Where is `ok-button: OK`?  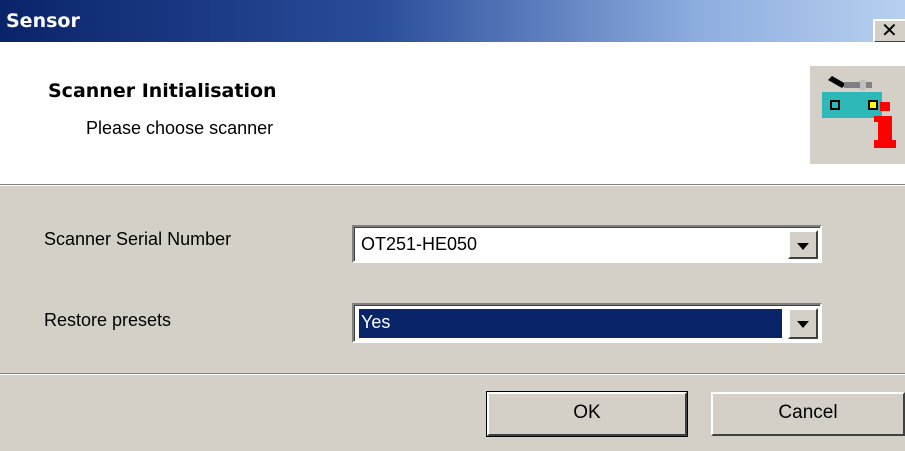
ok-button: OK is located at coordinates (587, 414).